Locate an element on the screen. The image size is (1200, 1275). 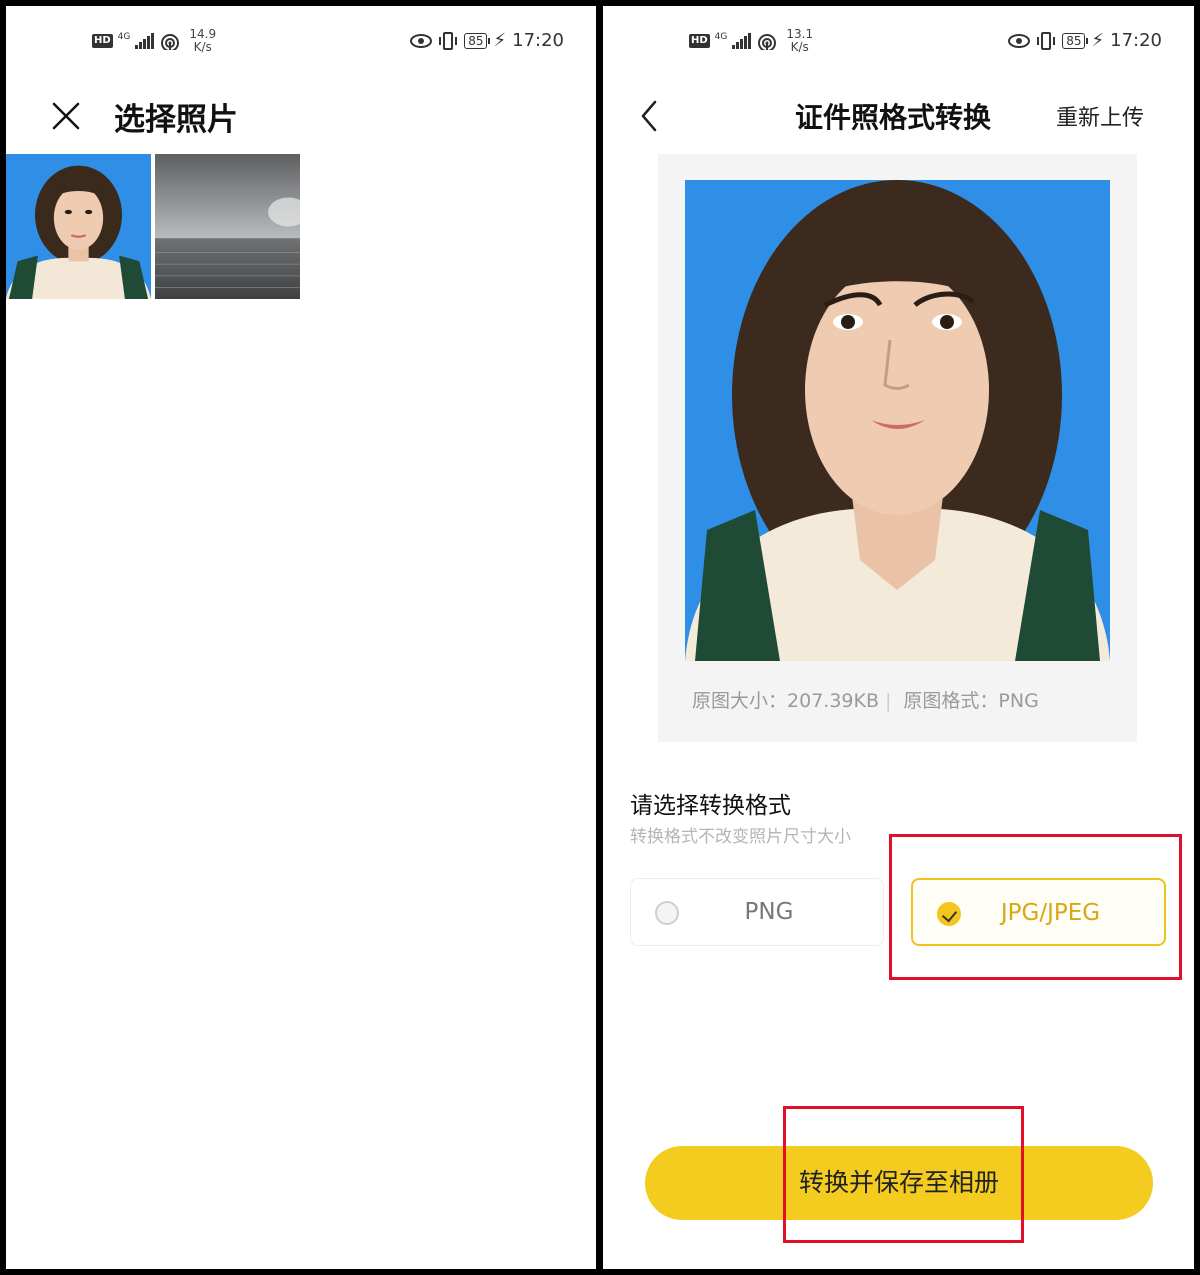
id-photo-thumbnail is located at coordinates (78, 226).